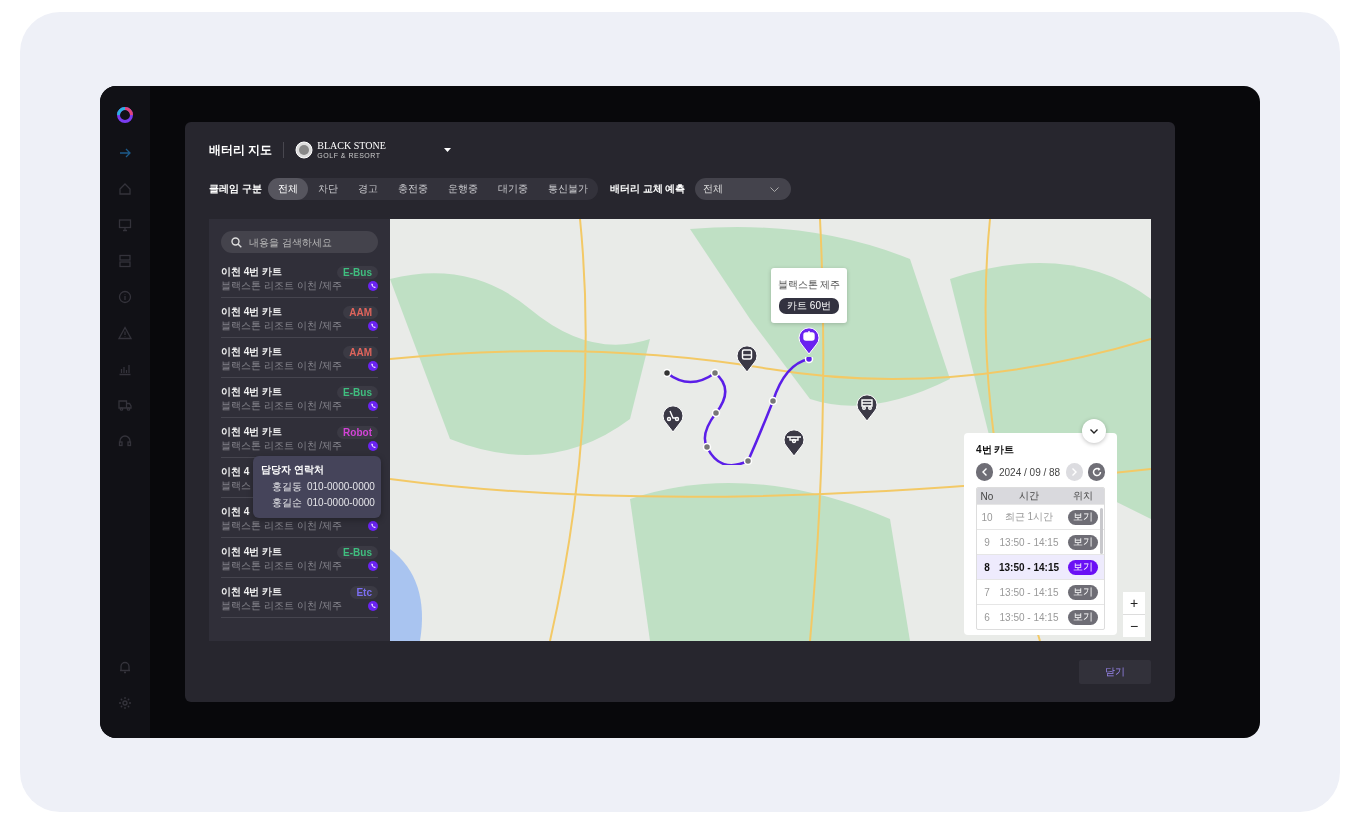 This screenshot has width=1360, height=840. What do you see at coordinates (647, 189) in the screenshot?
I see `filter-label: 배터리 교체 예측` at bounding box center [647, 189].